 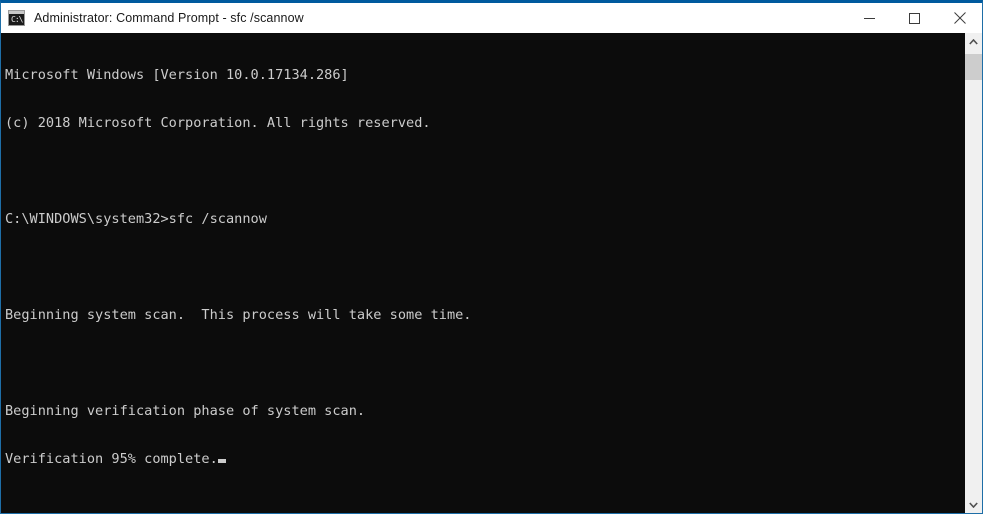 I want to click on console-icon: C:\, so click(x=16, y=18).